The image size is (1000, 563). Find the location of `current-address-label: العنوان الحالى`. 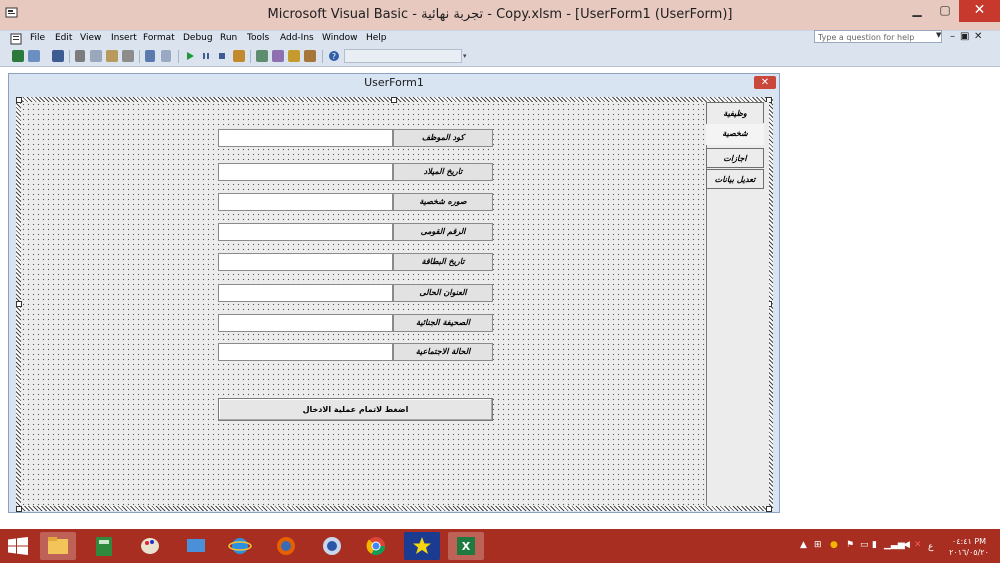

current-address-label: العنوان الحالى is located at coordinates (443, 293).